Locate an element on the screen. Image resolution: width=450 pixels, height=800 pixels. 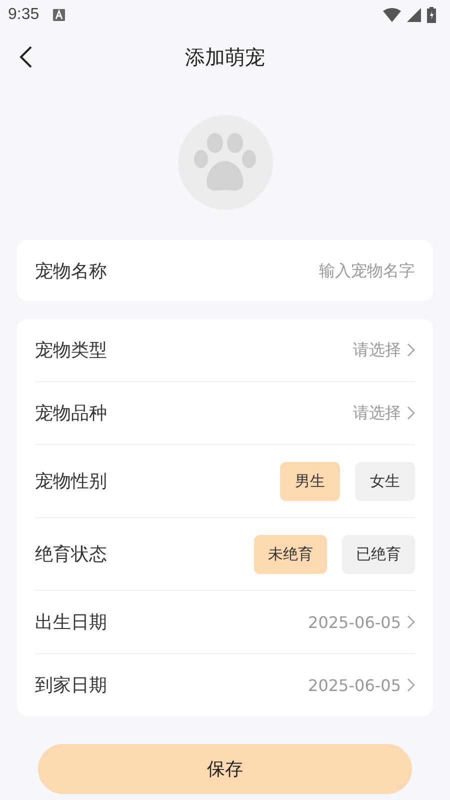
field-label: 宠物类型 is located at coordinates (71, 350).